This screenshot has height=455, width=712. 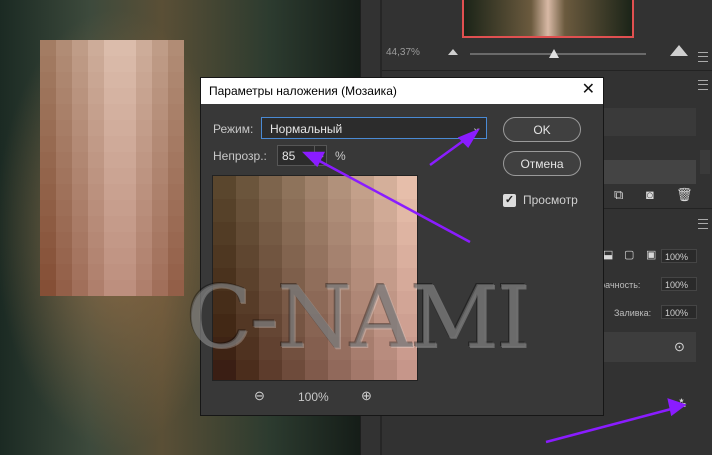 What do you see at coordinates (608, 255) in the screenshot?
I see `lock-move-icon: ⬓` at bounding box center [608, 255].